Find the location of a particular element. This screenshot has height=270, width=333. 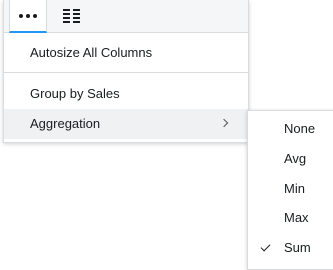

menu-separator is located at coordinates (126, 72).